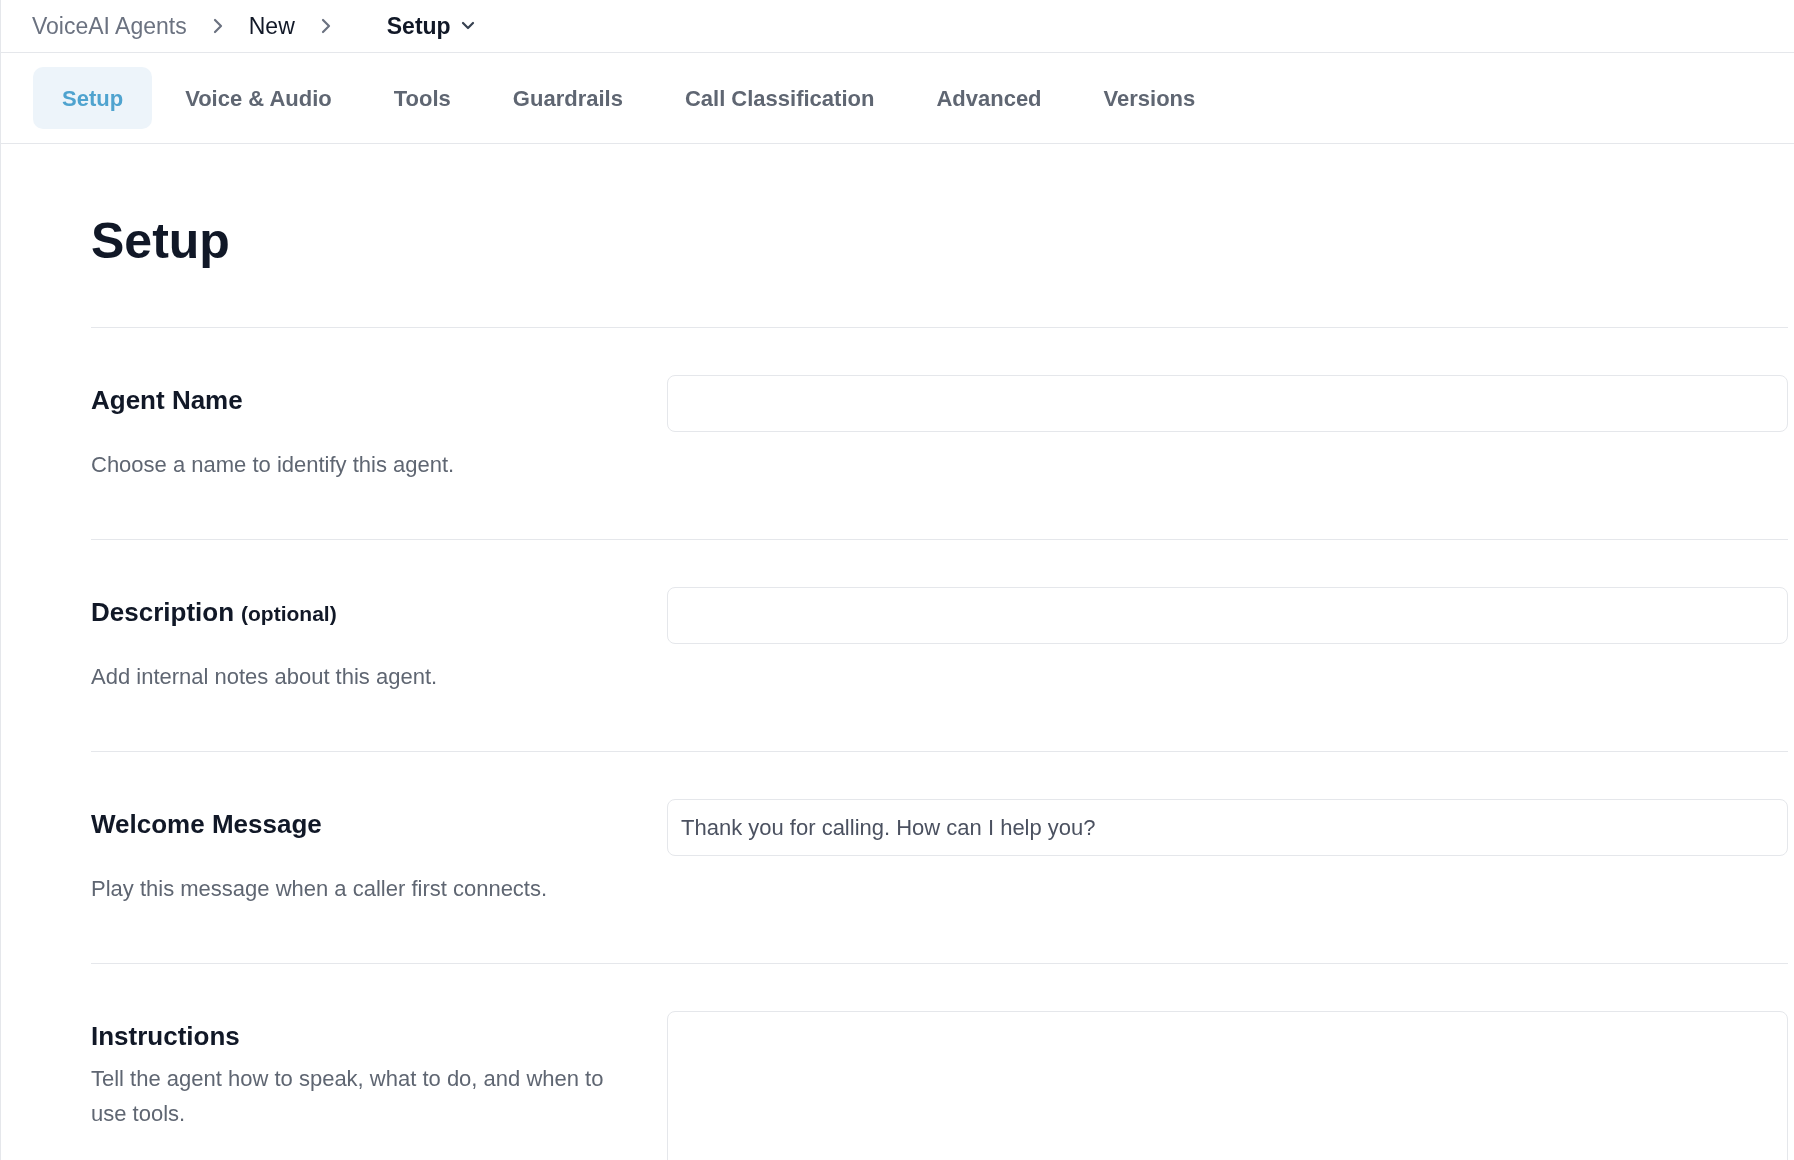 The width and height of the screenshot is (1794, 1160). What do you see at coordinates (422, 98) in the screenshot?
I see `tab: Tools` at bounding box center [422, 98].